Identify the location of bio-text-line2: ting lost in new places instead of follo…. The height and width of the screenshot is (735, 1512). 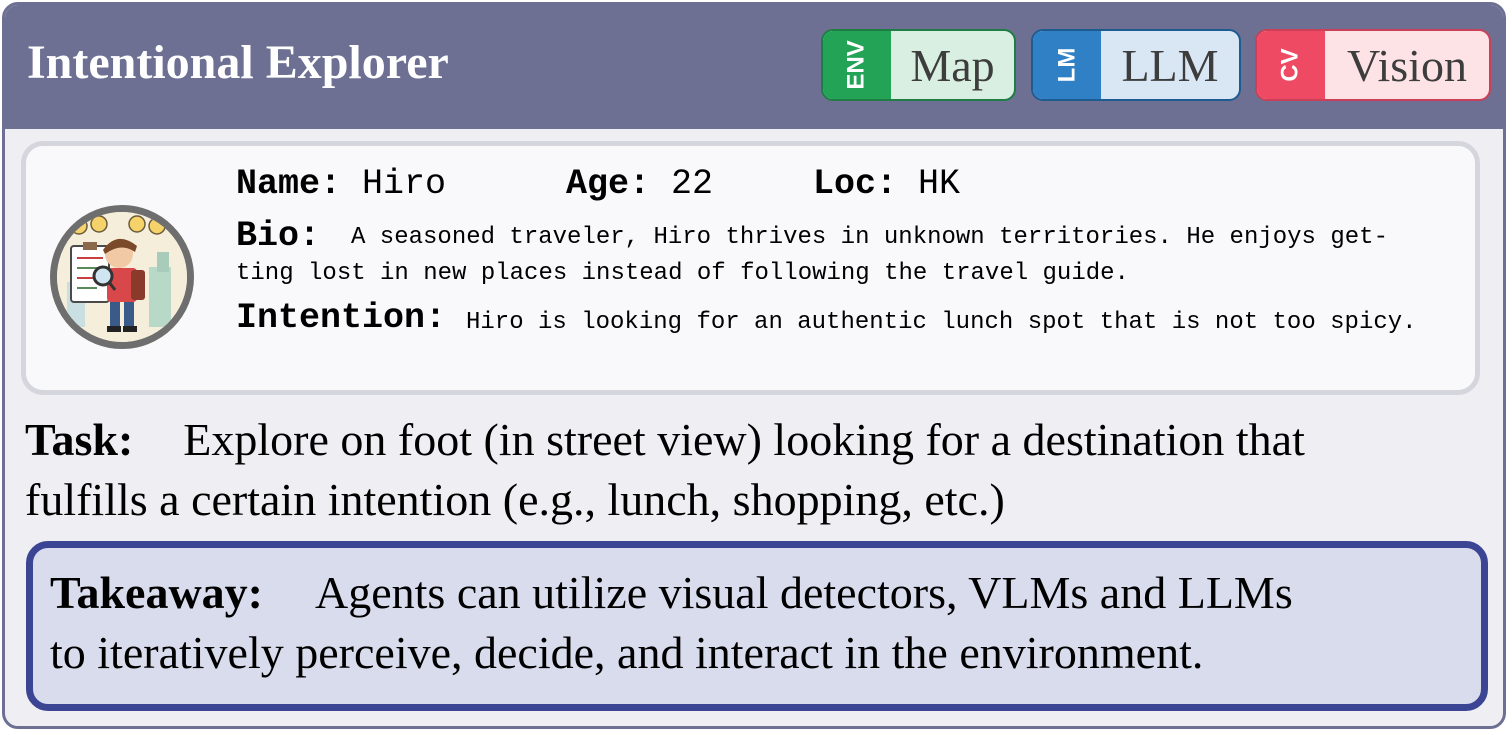
(682, 273).